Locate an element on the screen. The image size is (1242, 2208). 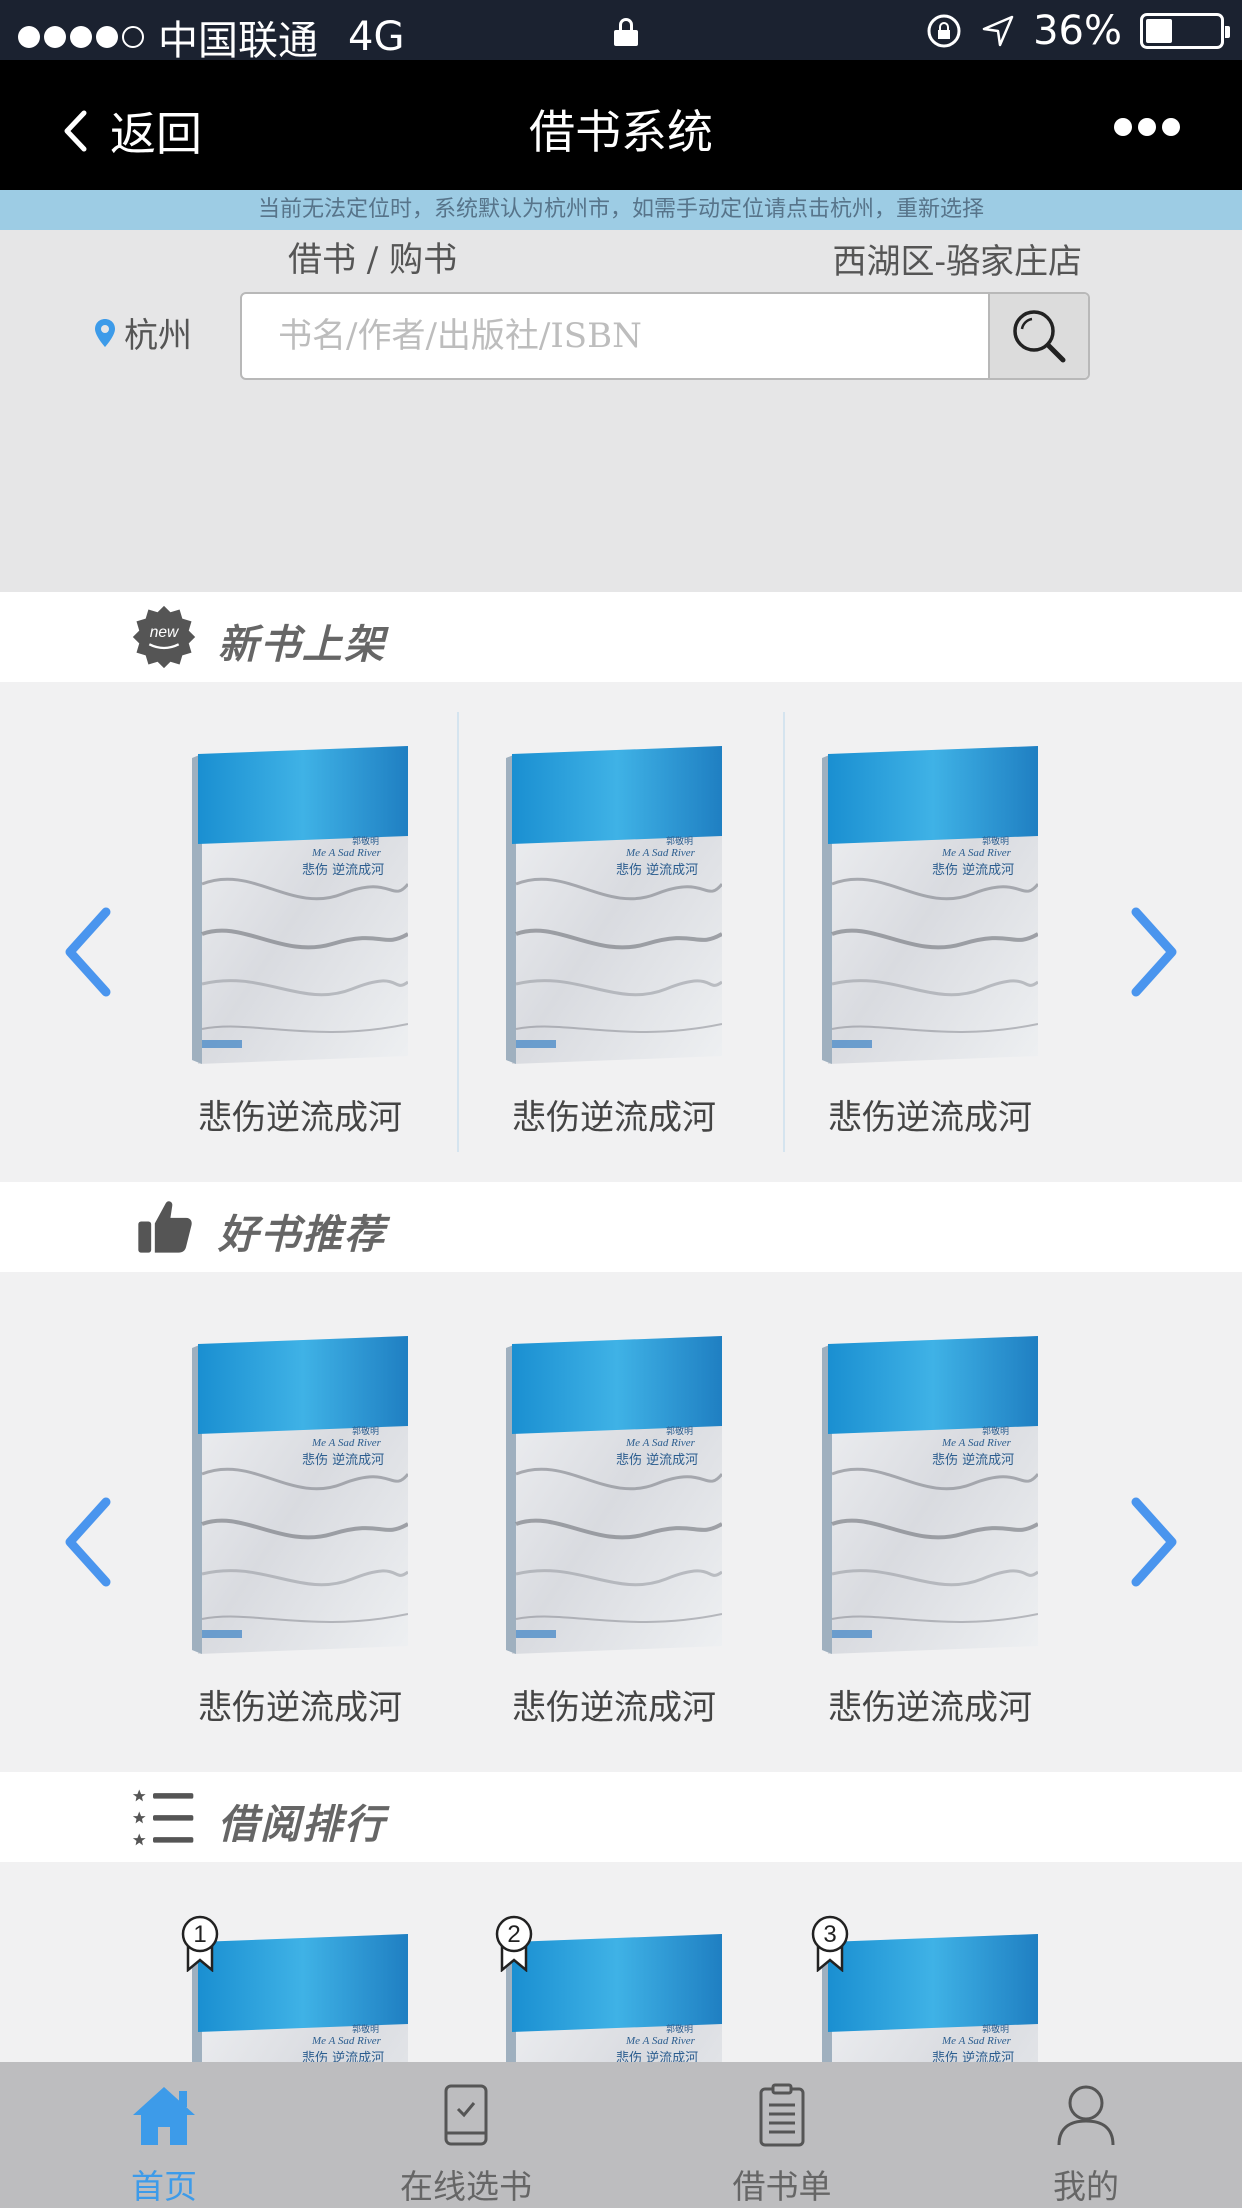
clipboard-icon is located at coordinates (782, 2115).